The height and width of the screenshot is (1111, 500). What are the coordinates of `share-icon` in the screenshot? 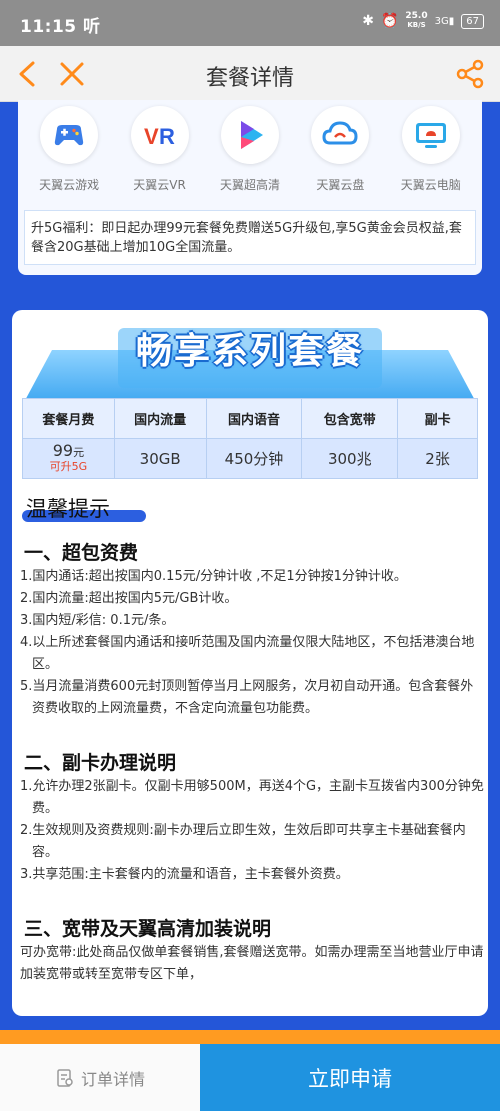 It's located at (470, 74).